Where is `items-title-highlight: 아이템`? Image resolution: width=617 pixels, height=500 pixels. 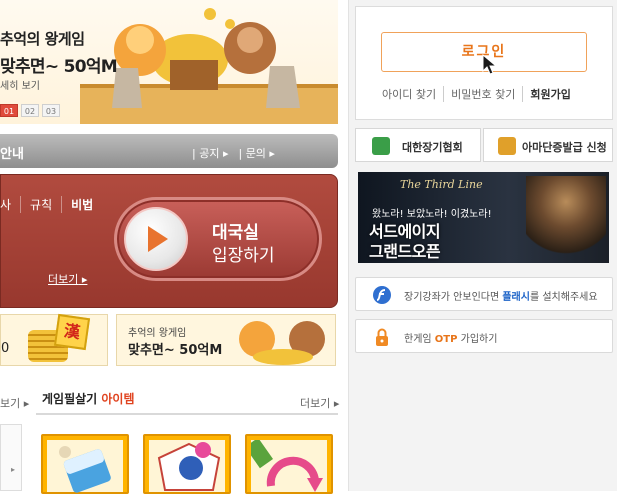 items-title-highlight: 아이템 is located at coordinates (118, 399).